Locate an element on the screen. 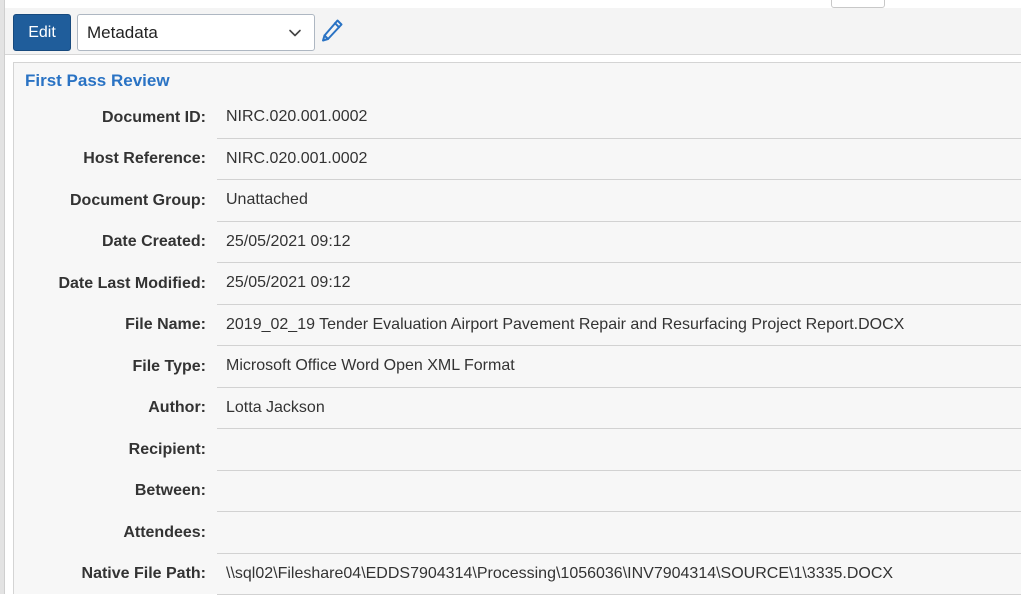 This screenshot has height=595, width=1021. field-row-between: Between: is located at coordinates (517, 492).